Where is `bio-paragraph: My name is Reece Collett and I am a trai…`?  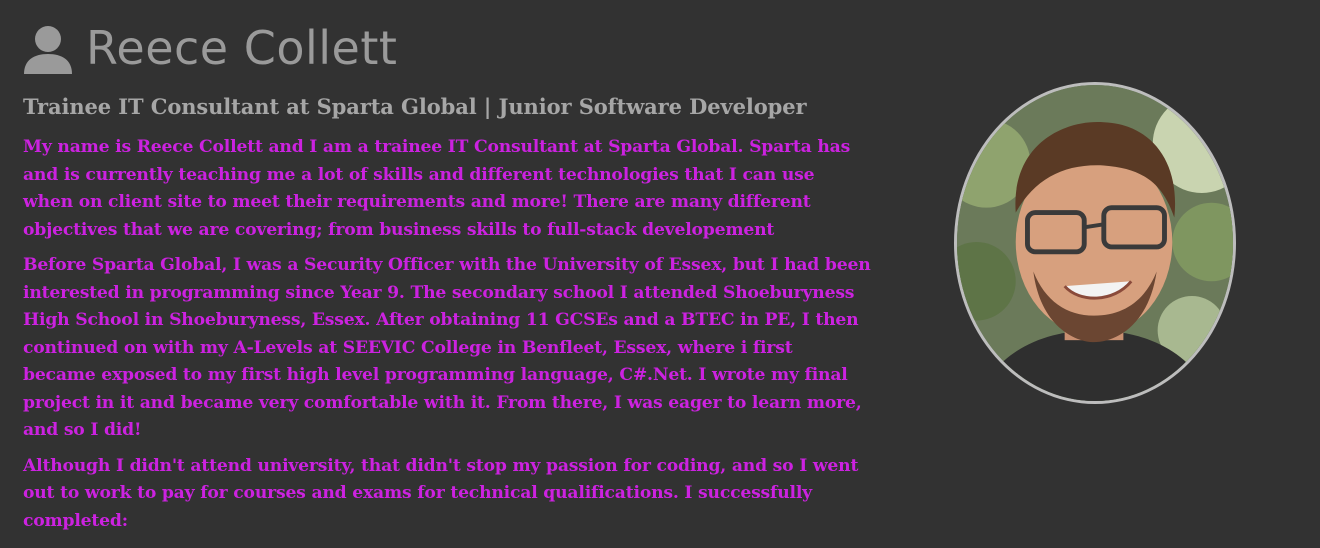 bio-paragraph: My name is Reece Collett and I am a trai… is located at coordinates (437, 188).